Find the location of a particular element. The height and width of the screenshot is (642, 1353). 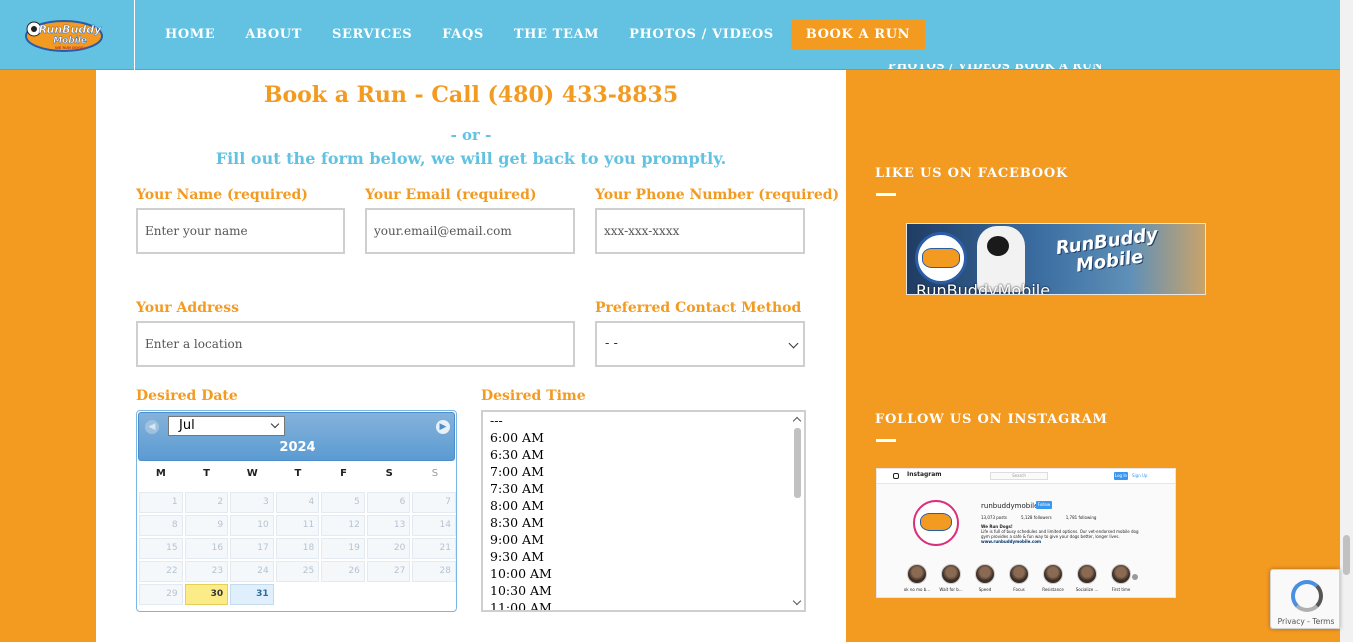

calendar-day: 13 is located at coordinates (388, 525).